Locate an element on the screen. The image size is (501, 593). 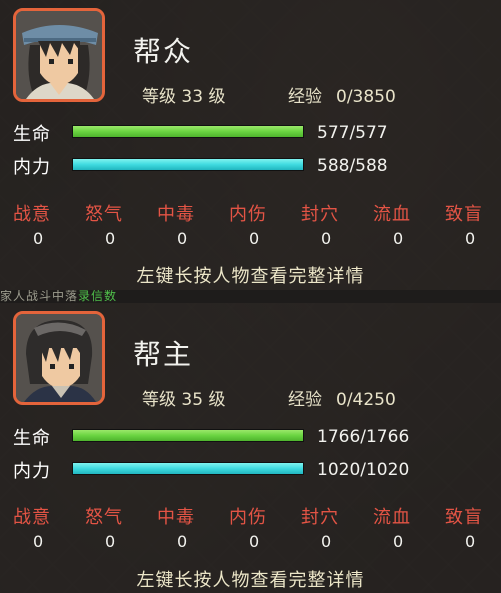
background-log-strip: 家人战斗中落录信数 is located at coordinates (250, 296).